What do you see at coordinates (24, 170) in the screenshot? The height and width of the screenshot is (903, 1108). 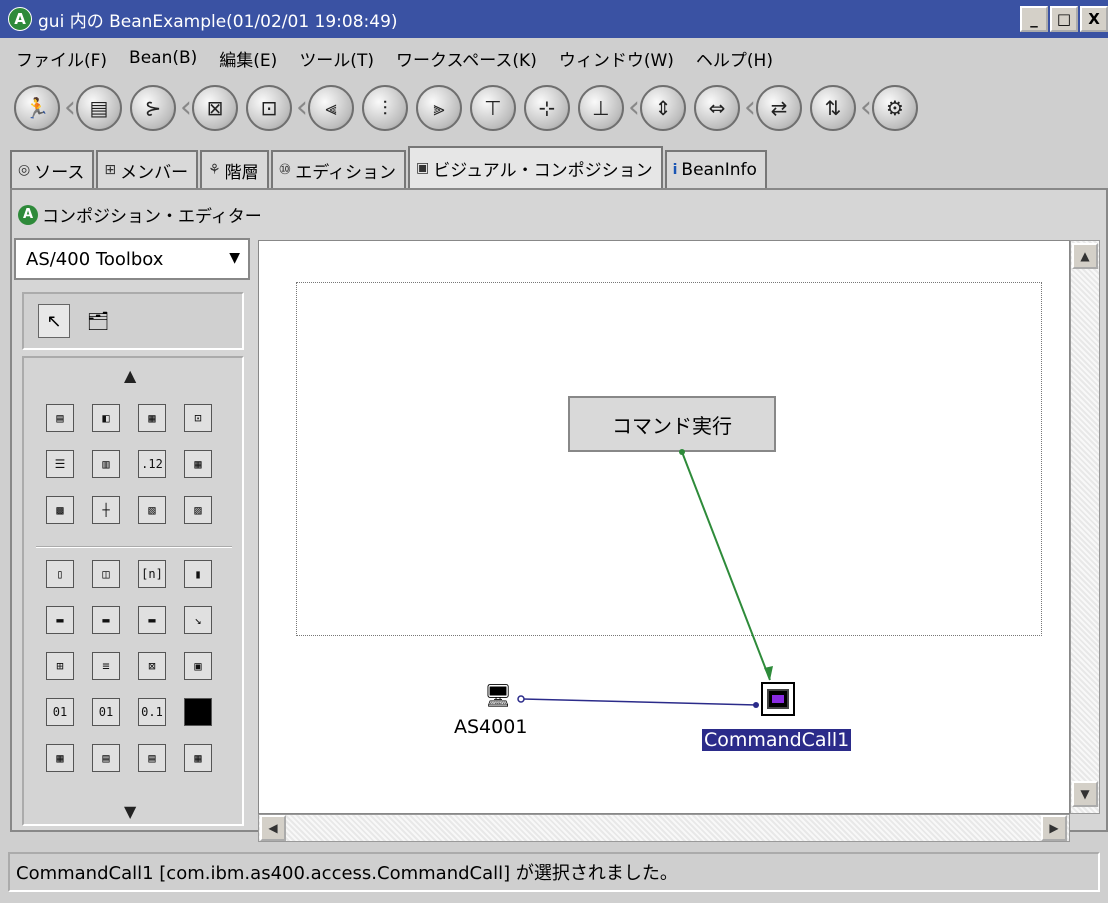 I see `source-icon: ◎` at bounding box center [24, 170].